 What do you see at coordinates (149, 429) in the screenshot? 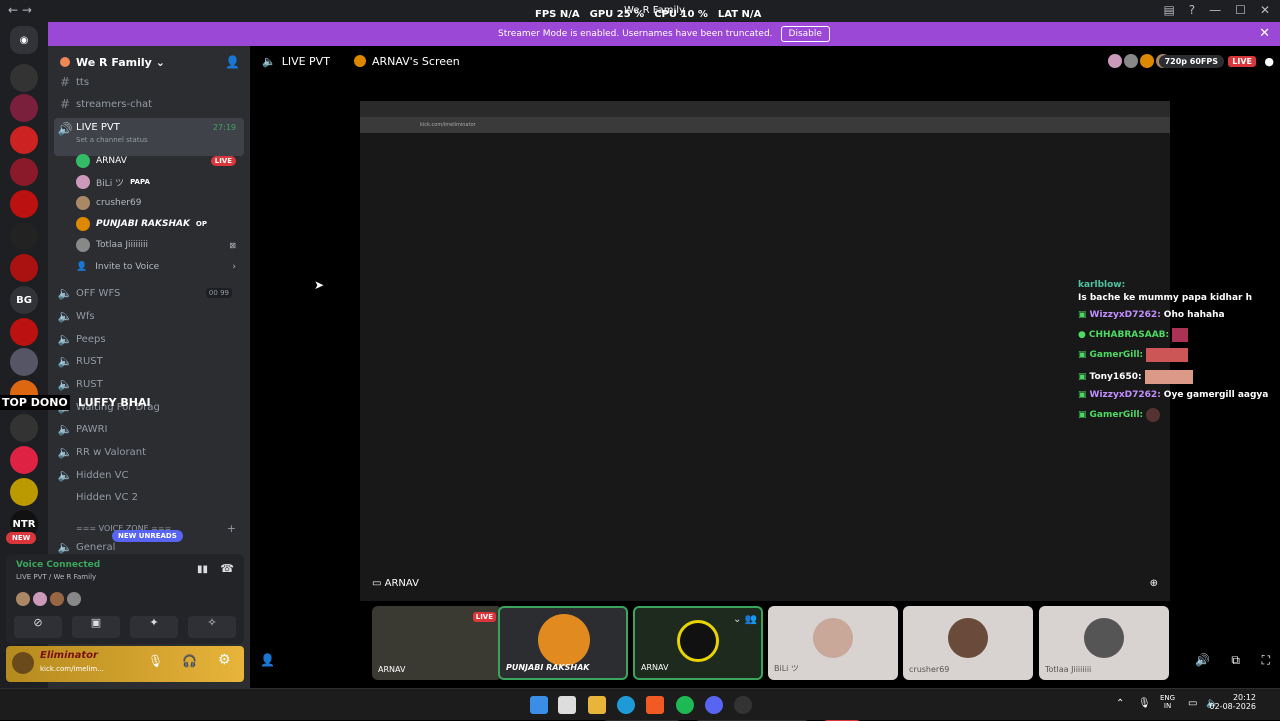
I see `channel-pawri: 🔈 PAWRI` at bounding box center [149, 429].